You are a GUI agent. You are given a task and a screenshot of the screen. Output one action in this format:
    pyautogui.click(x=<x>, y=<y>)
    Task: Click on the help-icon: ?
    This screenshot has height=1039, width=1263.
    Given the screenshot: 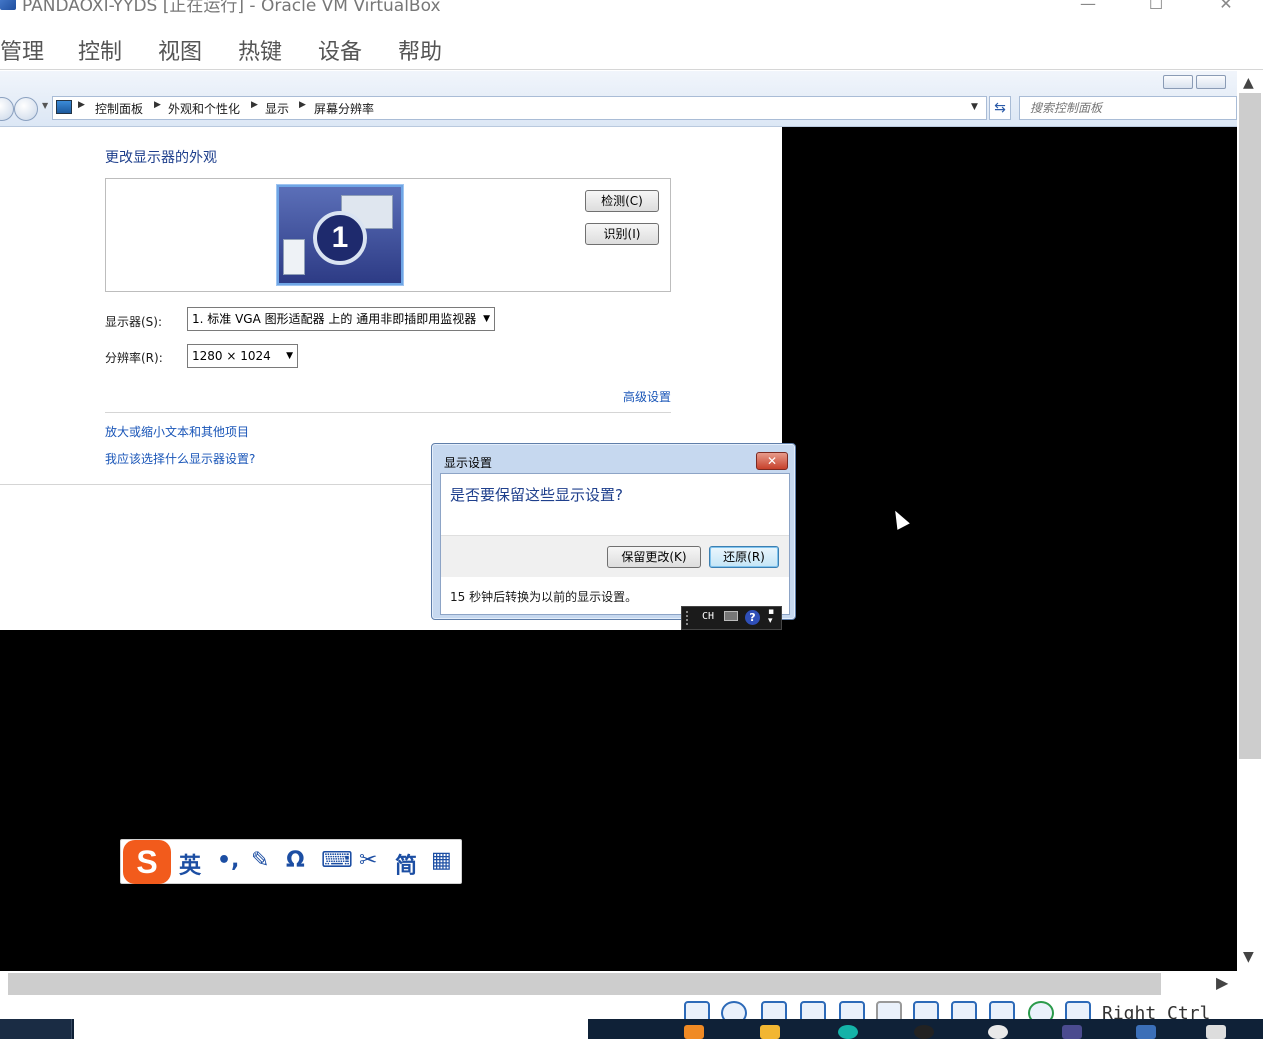 What is the action you would take?
    pyautogui.click(x=752, y=617)
    